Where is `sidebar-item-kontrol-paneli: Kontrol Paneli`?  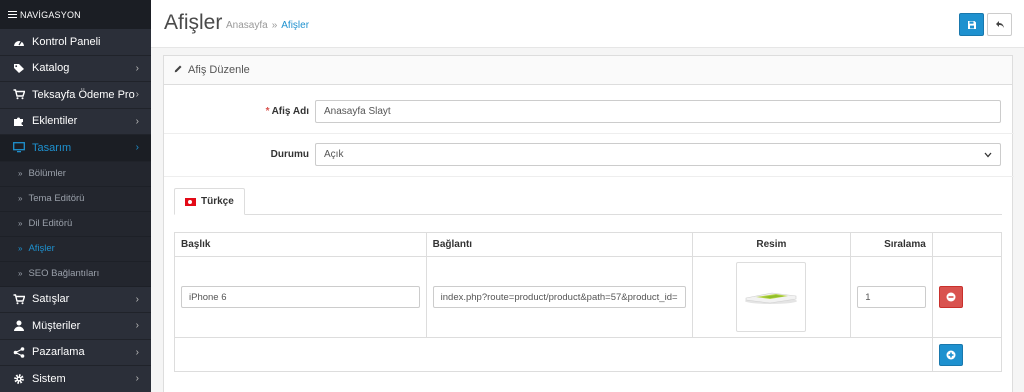 sidebar-item-kontrol-paneli: Kontrol Paneli is located at coordinates (75, 42).